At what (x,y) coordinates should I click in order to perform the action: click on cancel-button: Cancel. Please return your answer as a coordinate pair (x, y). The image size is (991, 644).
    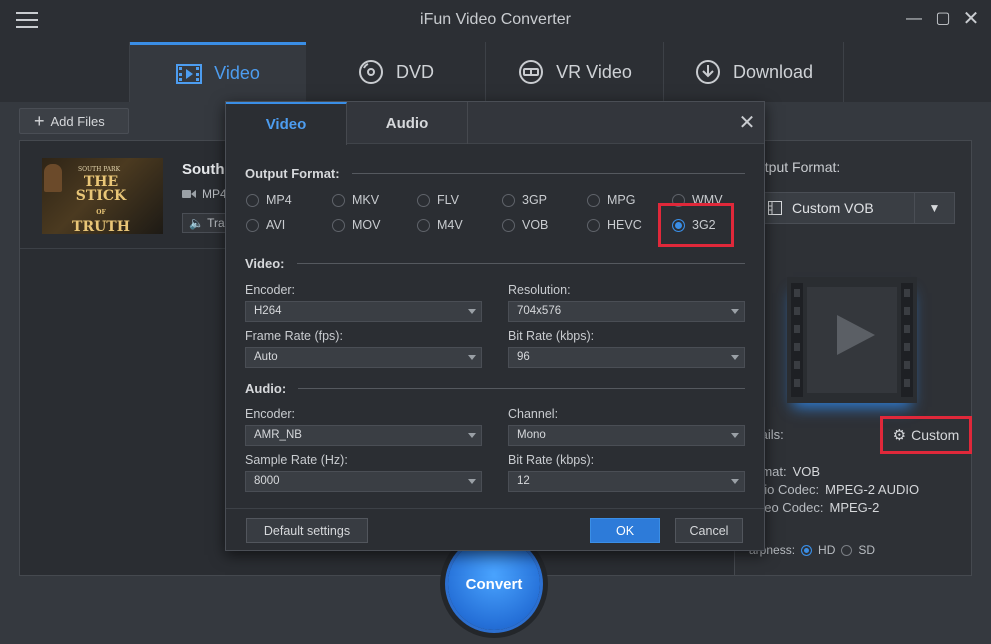
    Looking at the image, I should click on (709, 530).